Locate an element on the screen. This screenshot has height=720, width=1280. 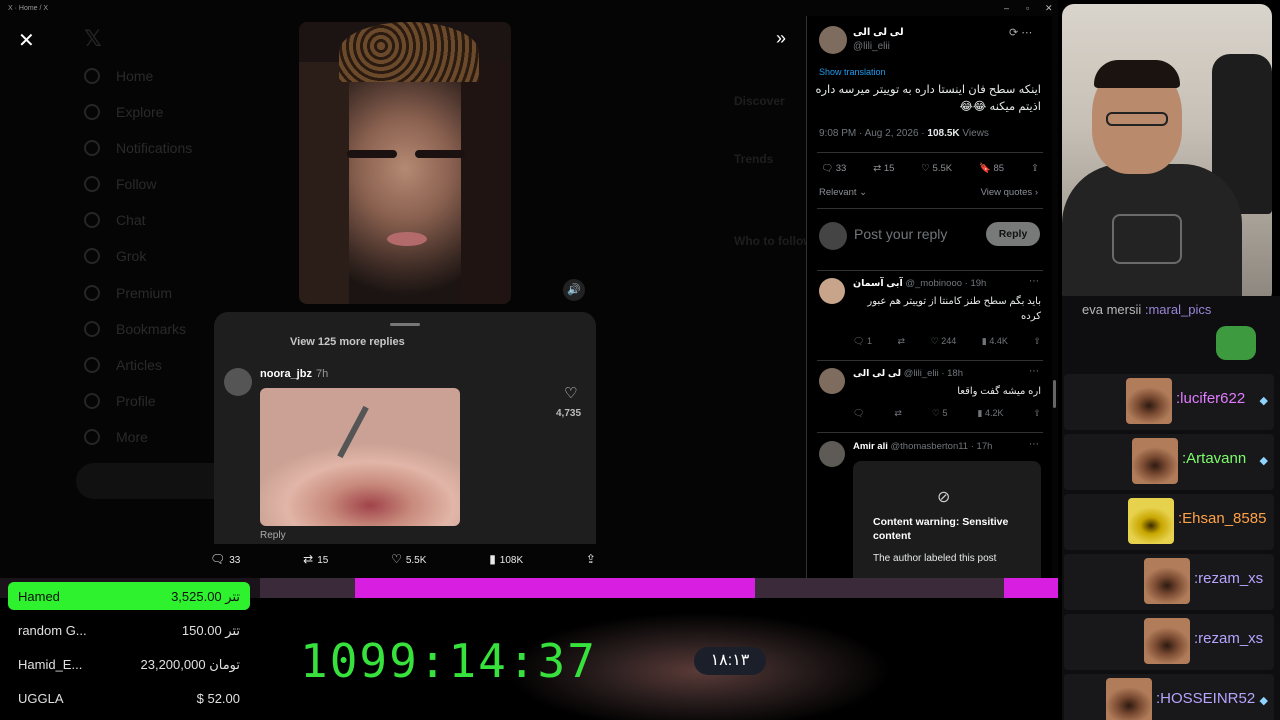
tweet-stats: 🗨 33 ⇄ 15 ♡ 5.5K 🔖 85 ⇪ is located at coordinates (930, 168).